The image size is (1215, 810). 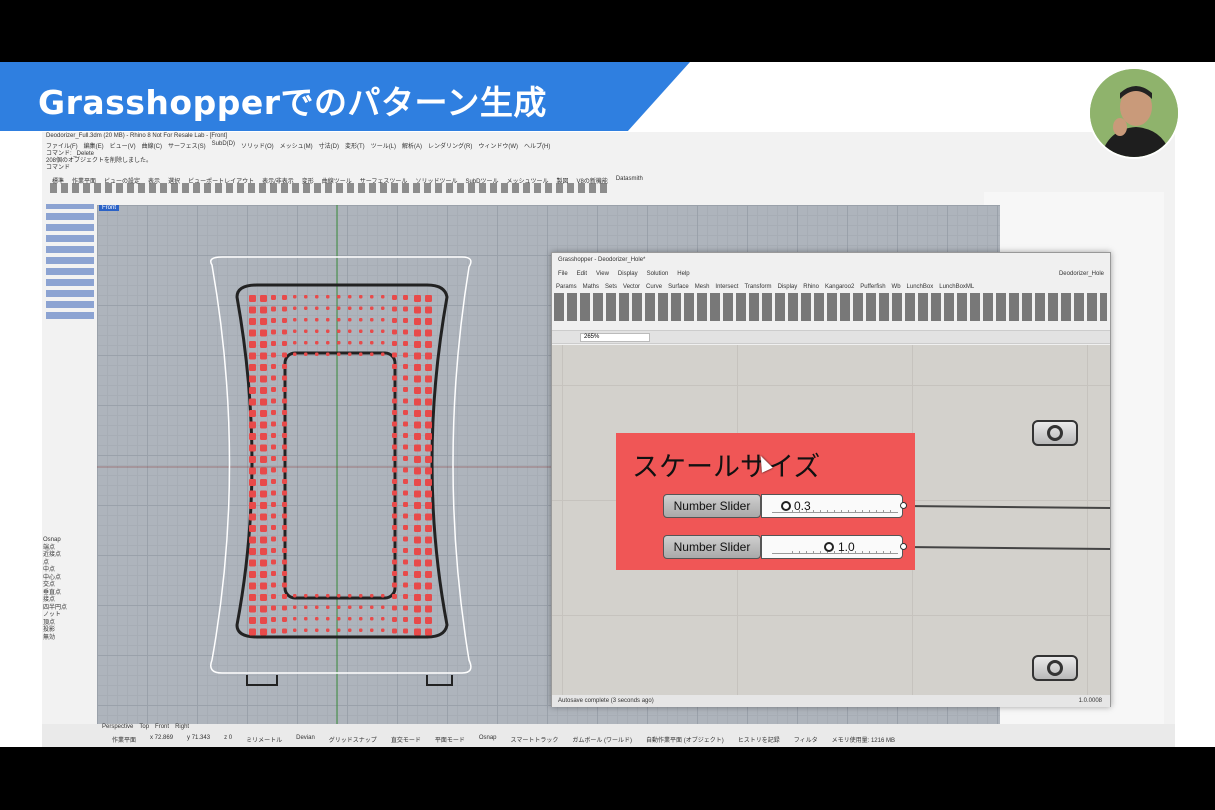 What do you see at coordinates (123, 145) in the screenshot?
I see `menu-item: ビュー(V)` at bounding box center [123, 145].